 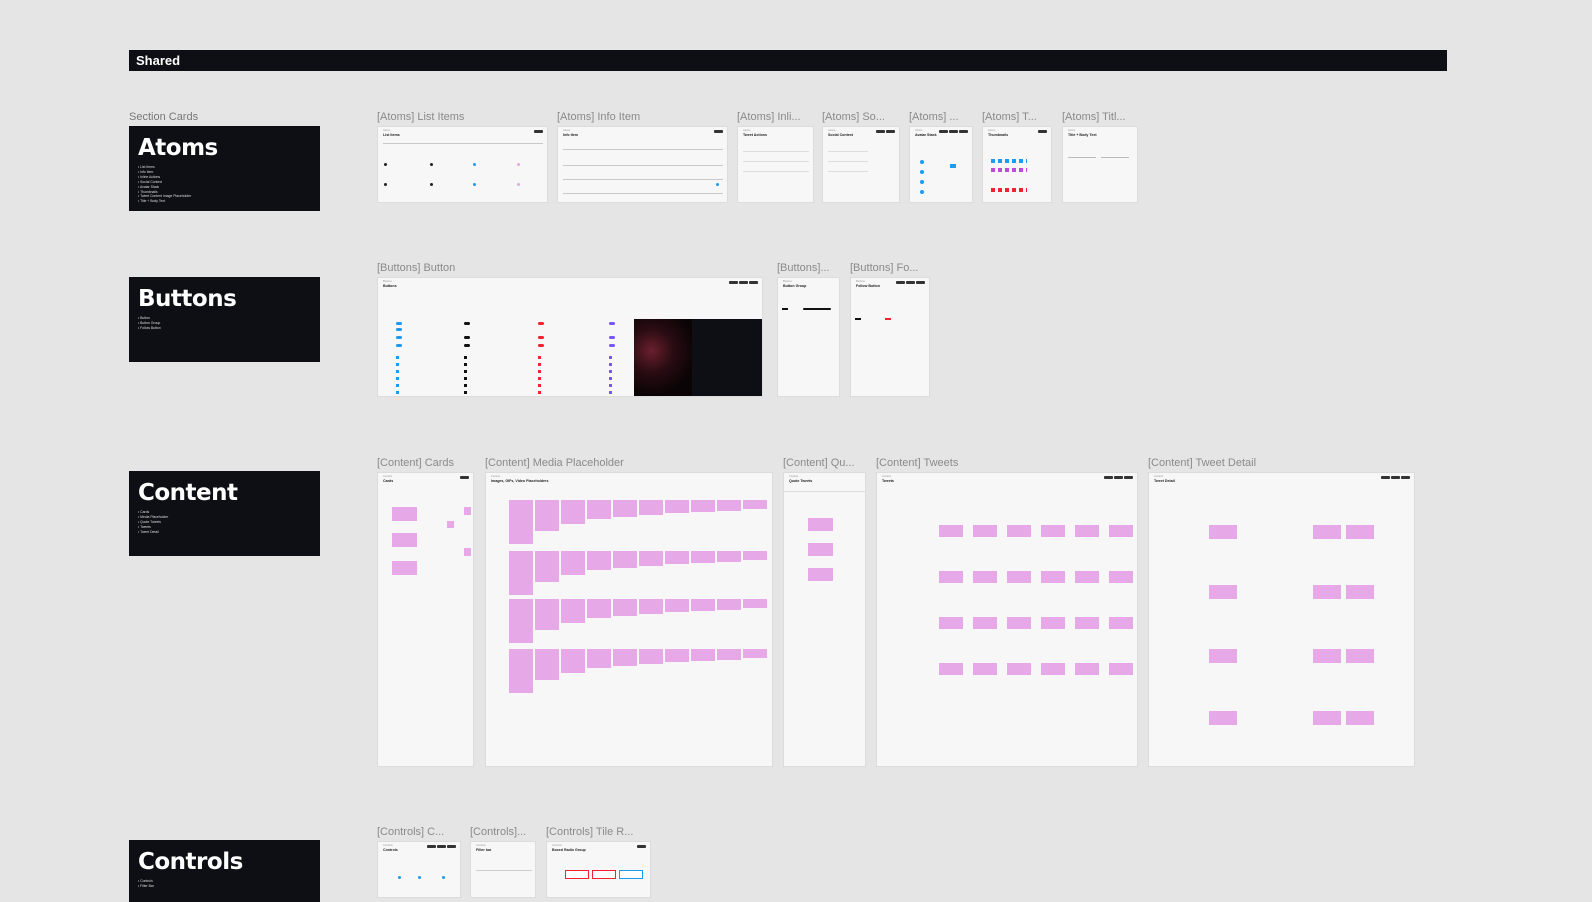 I want to click on frame-label: [Content] Media Placeholder, so click(x=554, y=463).